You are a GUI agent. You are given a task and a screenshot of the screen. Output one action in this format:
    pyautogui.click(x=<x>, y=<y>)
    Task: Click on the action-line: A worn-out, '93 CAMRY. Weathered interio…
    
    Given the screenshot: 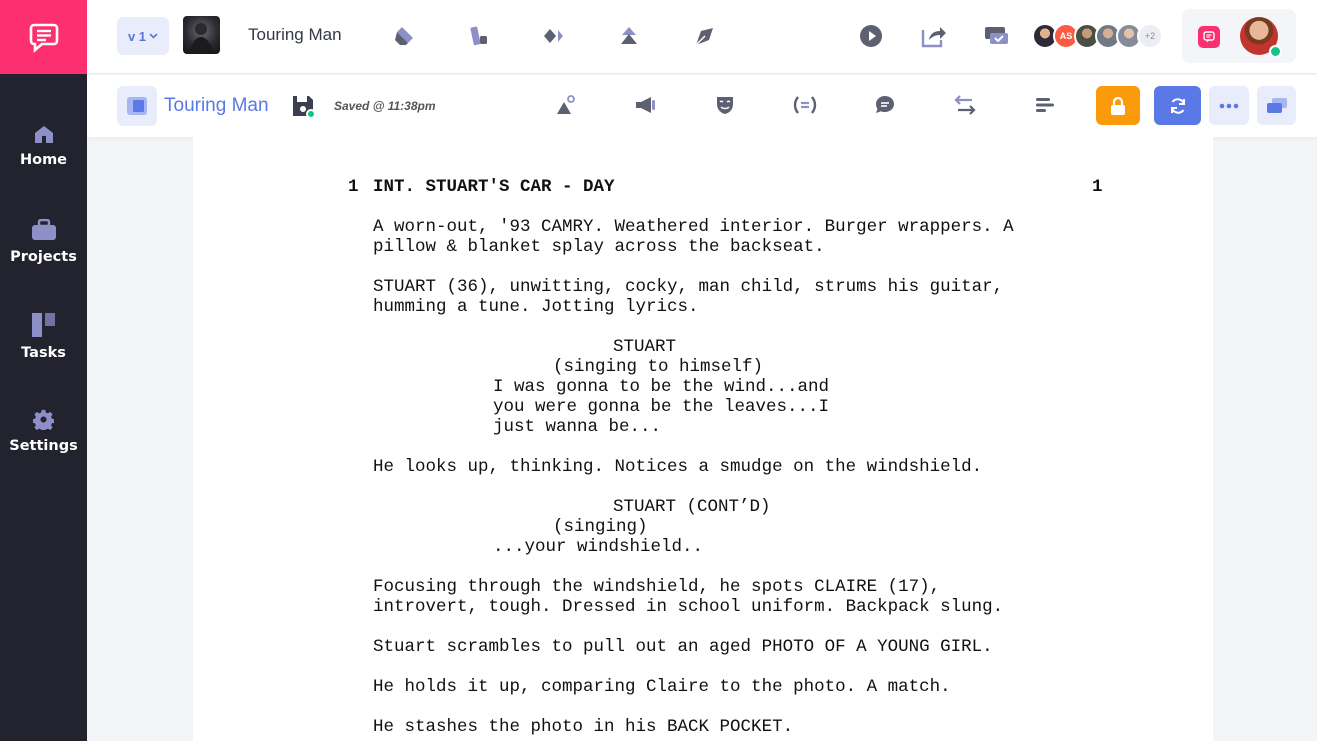 What is the action you would take?
    pyautogui.click(x=693, y=227)
    